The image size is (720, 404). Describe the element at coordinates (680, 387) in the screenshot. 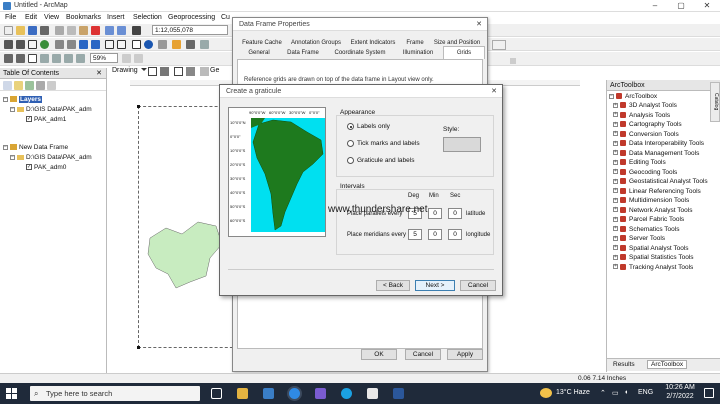

I see `clock-time: 10:26 AM` at that location.